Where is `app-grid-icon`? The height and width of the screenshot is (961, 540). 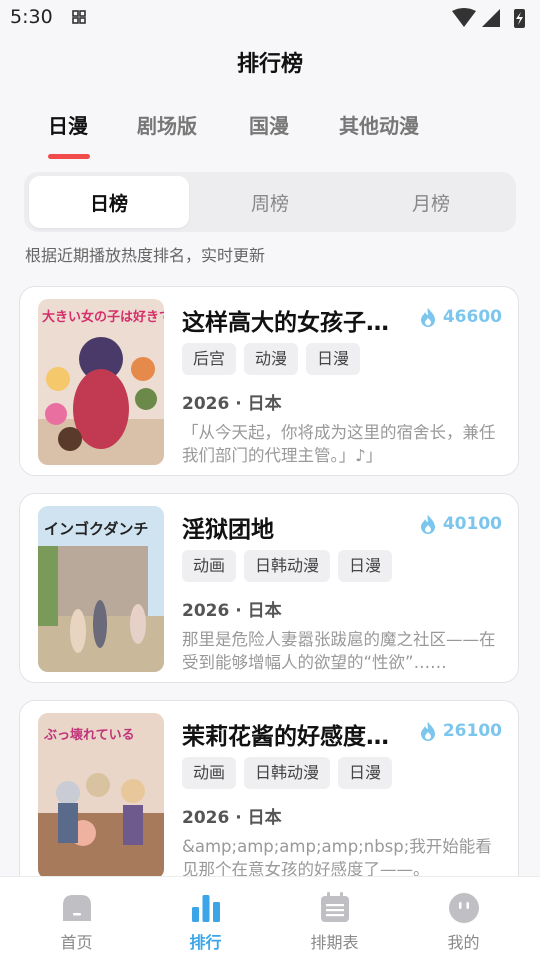 app-grid-icon is located at coordinates (79, 17).